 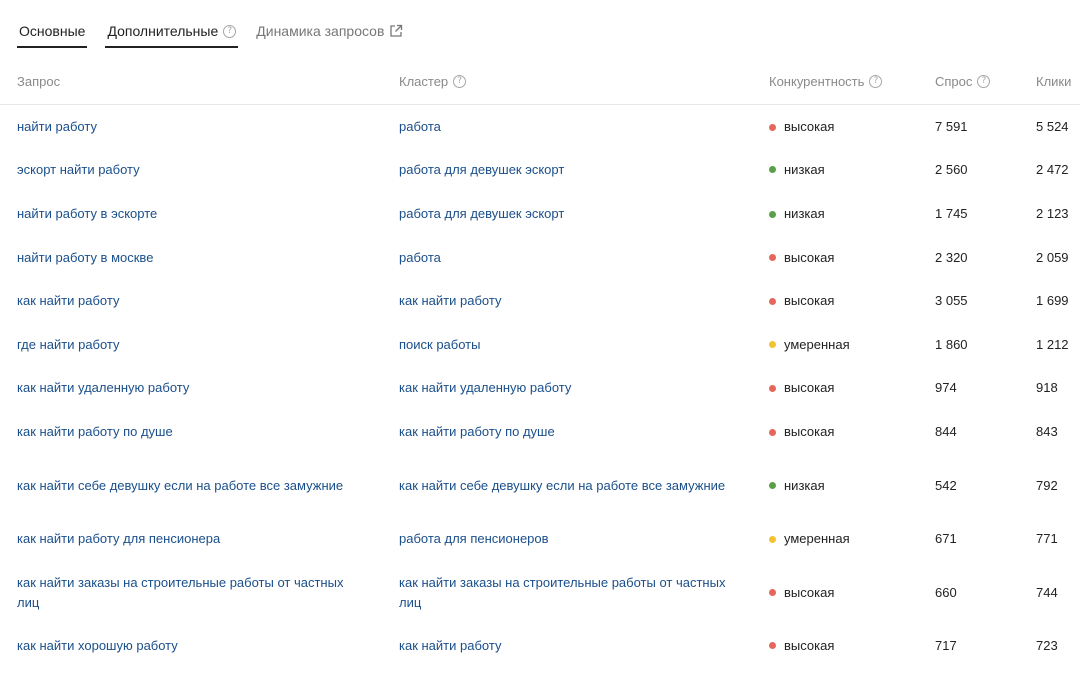 I want to click on tab-main: Основные, so click(x=52, y=31).